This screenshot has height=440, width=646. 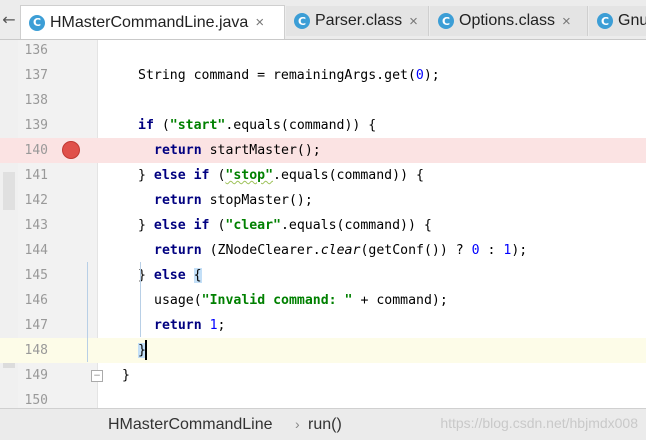 I want to click on code-line-145: 145 } else {, so click(x=323, y=275).